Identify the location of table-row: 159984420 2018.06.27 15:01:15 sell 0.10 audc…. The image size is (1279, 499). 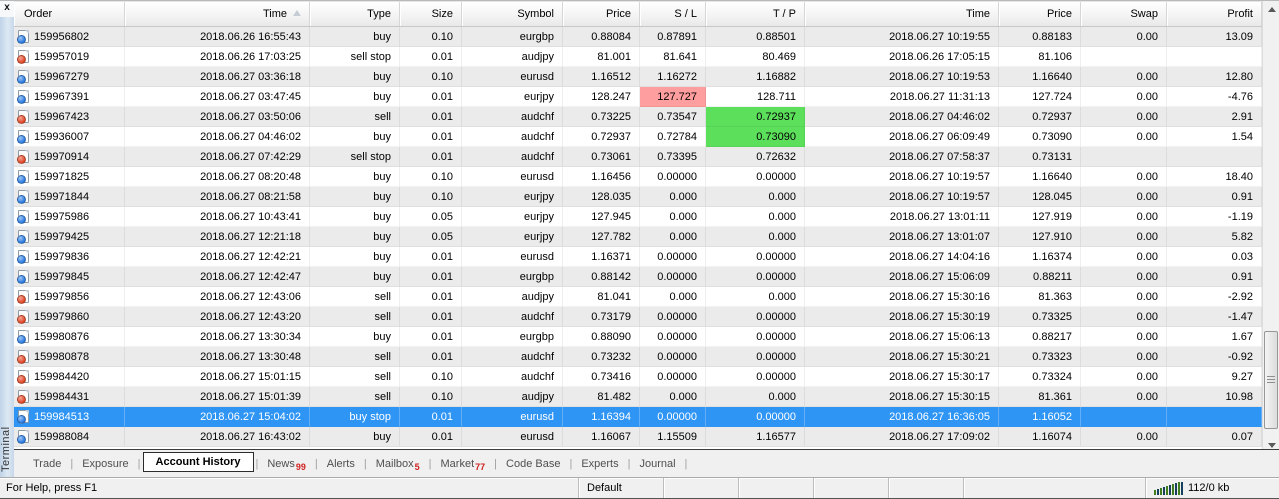
(638, 377).